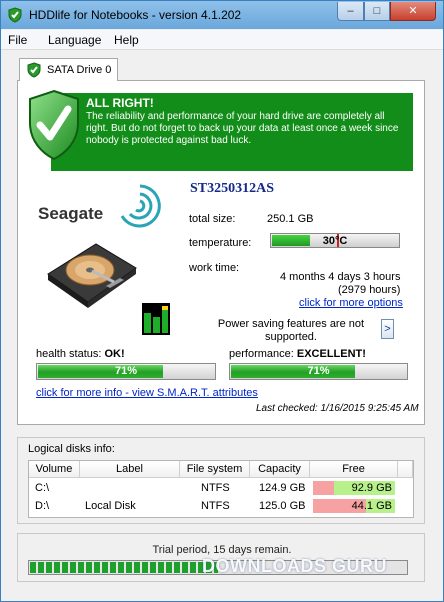  What do you see at coordinates (156, 319) in the screenshot?
I see `status-bars-icon` at bounding box center [156, 319].